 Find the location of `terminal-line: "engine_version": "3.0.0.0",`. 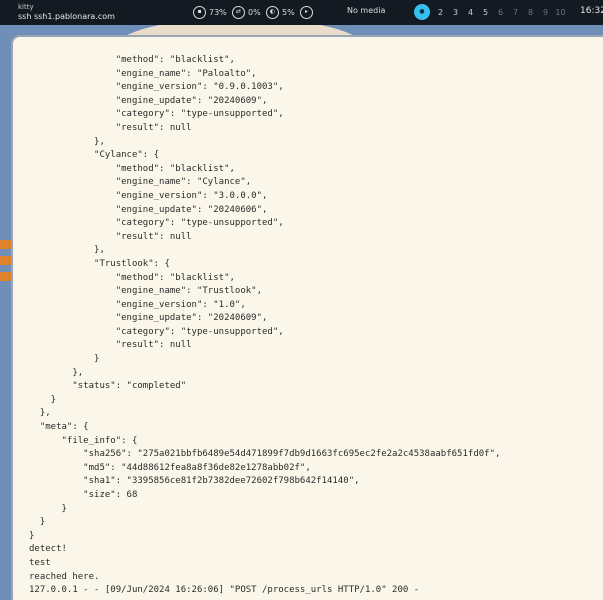

terminal-line: "engine_version": "3.0.0.0", is located at coordinates (148, 195).